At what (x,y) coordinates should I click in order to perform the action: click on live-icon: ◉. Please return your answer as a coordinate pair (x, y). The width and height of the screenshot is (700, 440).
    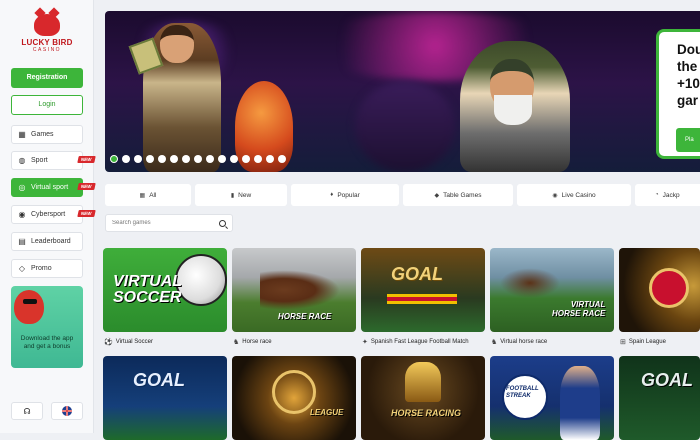
    Looking at the image, I should click on (555, 195).